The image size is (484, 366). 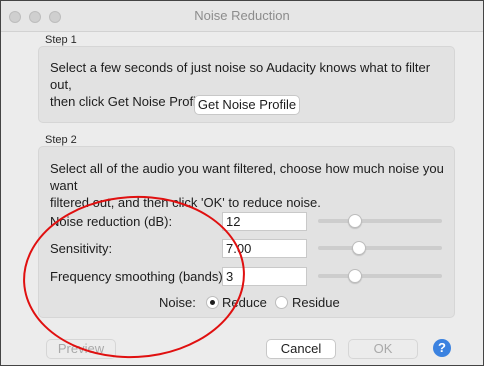 I want to click on noise-reduction-slider, so click(x=380, y=221).